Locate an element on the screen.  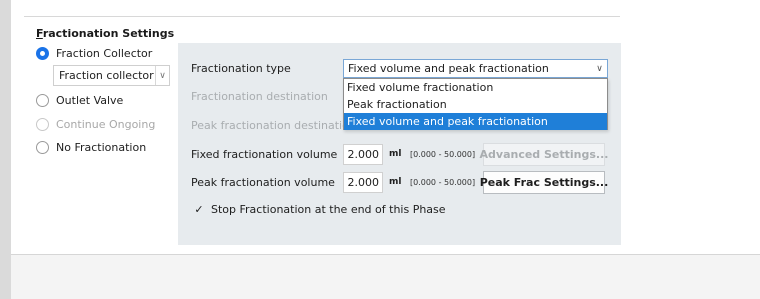
radio-label-fraction-collector: Fraction Collector is located at coordinates (104, 53).